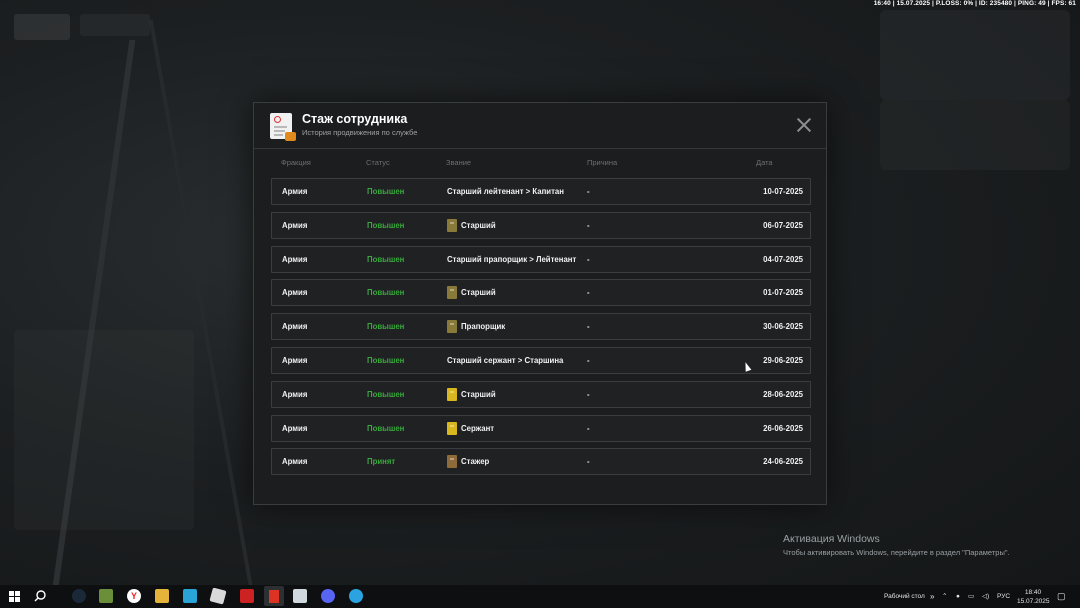  Describe the element at coordinates (512, 259) in the screenshot. I see `rank-label: Старший прапорщик > Лейтенант` at that location.